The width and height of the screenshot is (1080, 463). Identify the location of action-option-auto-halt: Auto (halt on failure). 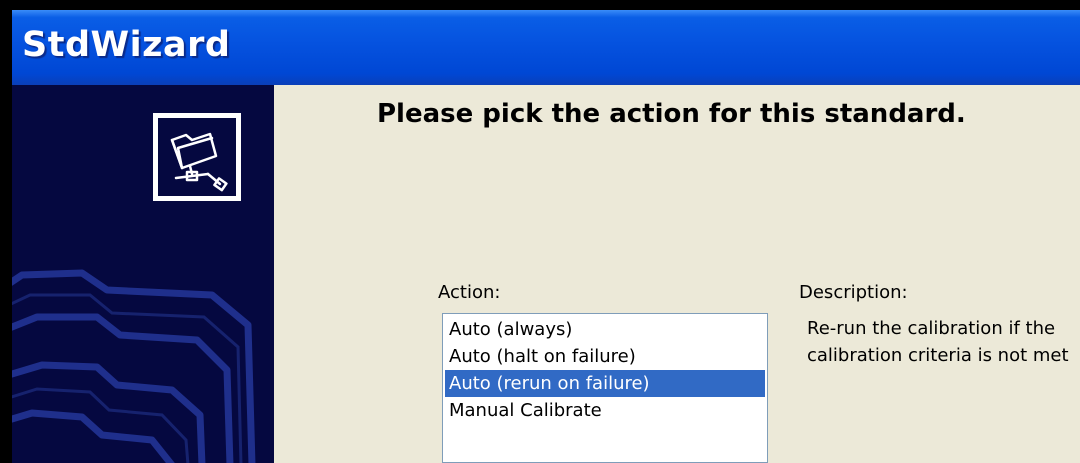
(605, 356).